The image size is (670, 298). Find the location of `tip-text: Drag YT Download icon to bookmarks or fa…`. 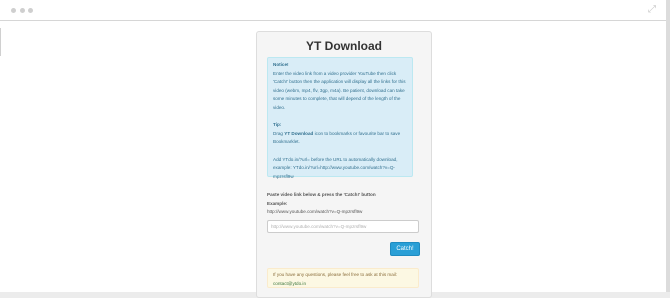

tip-text: Drag YT Download icon to bookmarks or fa… is located at coordinates (340, 138).